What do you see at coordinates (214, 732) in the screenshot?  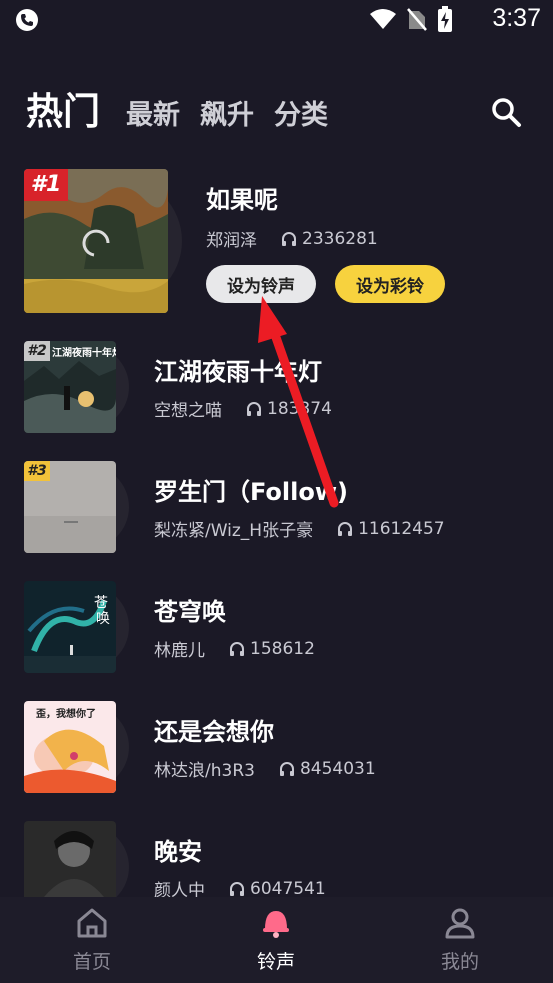 I see `song-title: 还是会想你` at bounding box center [214, 732].